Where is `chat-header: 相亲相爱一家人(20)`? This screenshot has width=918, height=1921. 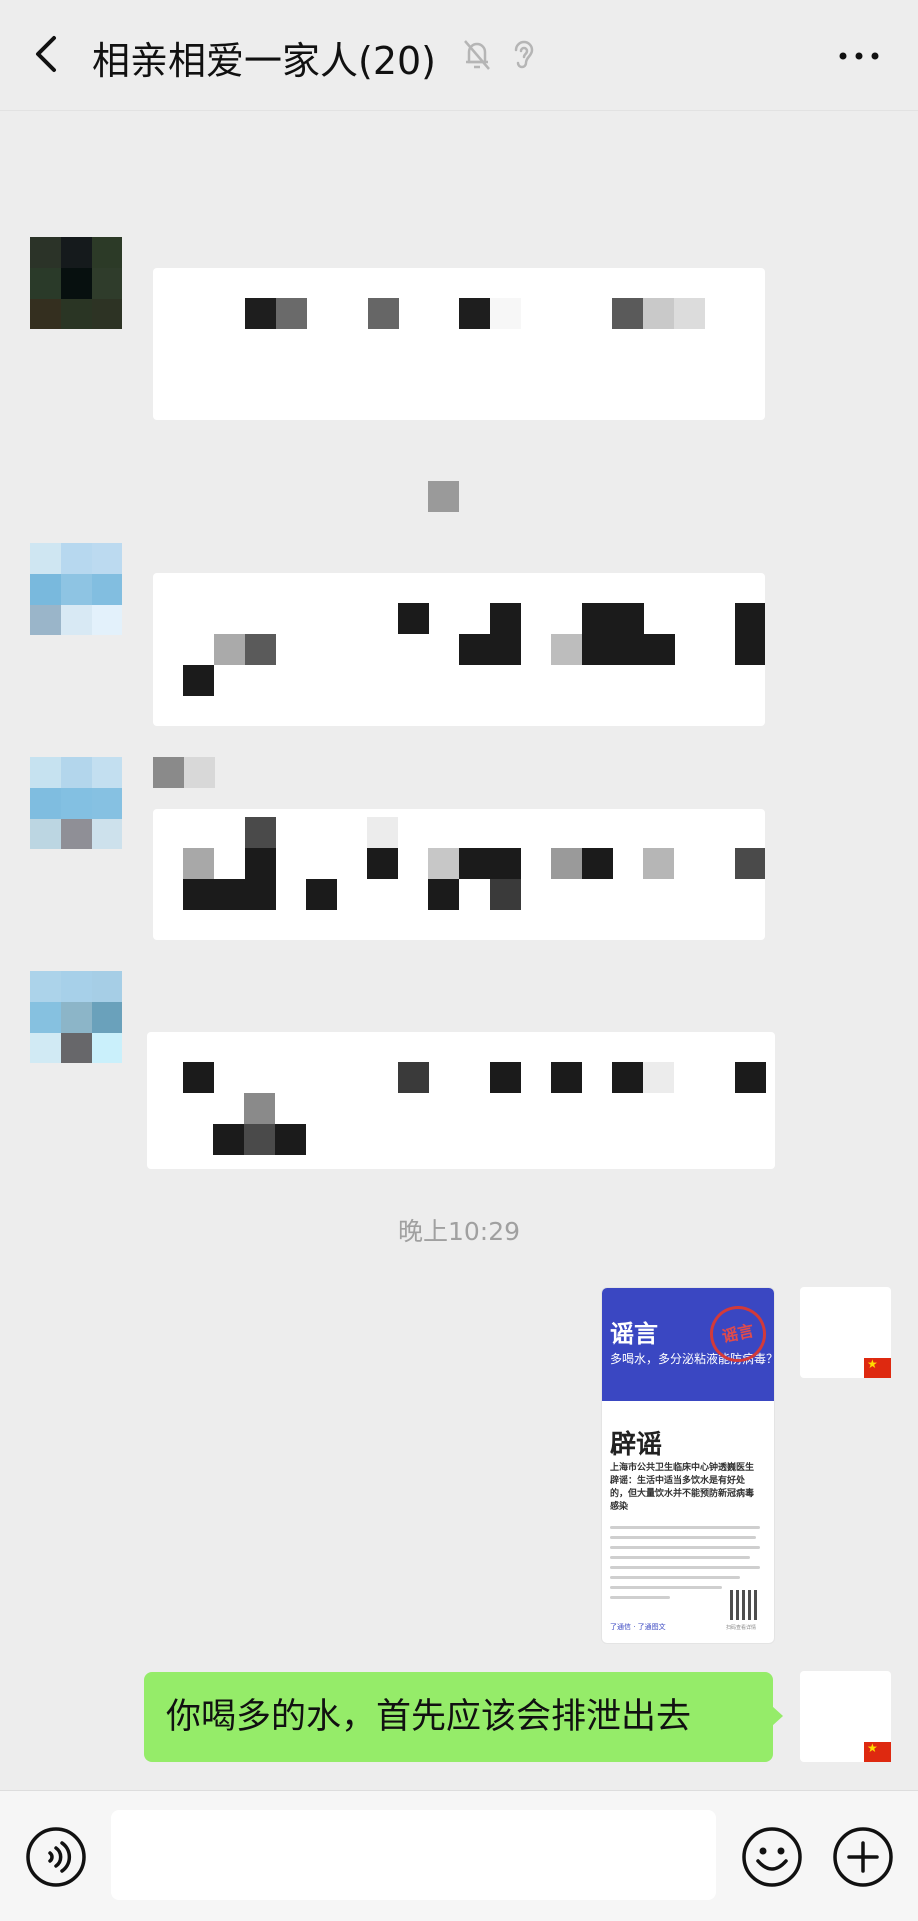 chat-header: 相亲相爱一家人(20) is located at coordinates (459, 55).